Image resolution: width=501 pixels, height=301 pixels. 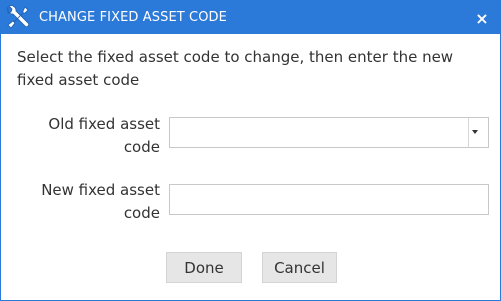 What do you see at coordinates (329, 132) in the screenshot?
I see `old-code-select` at bounding box center [329, 132].